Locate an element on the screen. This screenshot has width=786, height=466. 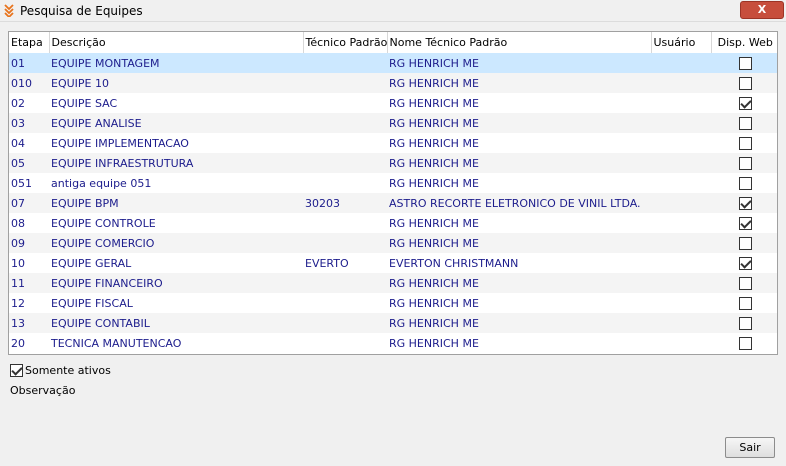
cell-descricao: EQUIPE SAC is located at coordinates (84, 103).